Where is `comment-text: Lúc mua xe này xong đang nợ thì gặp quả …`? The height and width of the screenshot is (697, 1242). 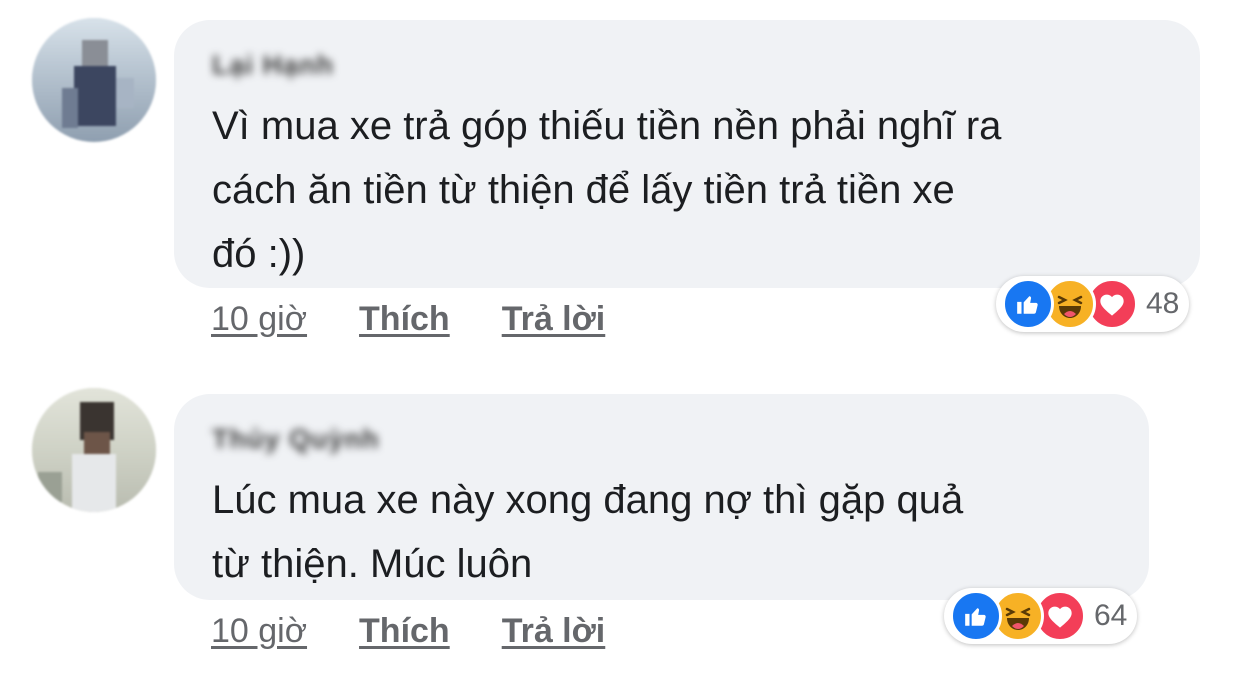 comment-text: Lúc mua xe này xong đang nợ thì gặp quả … is located at coordinates (588, 532).